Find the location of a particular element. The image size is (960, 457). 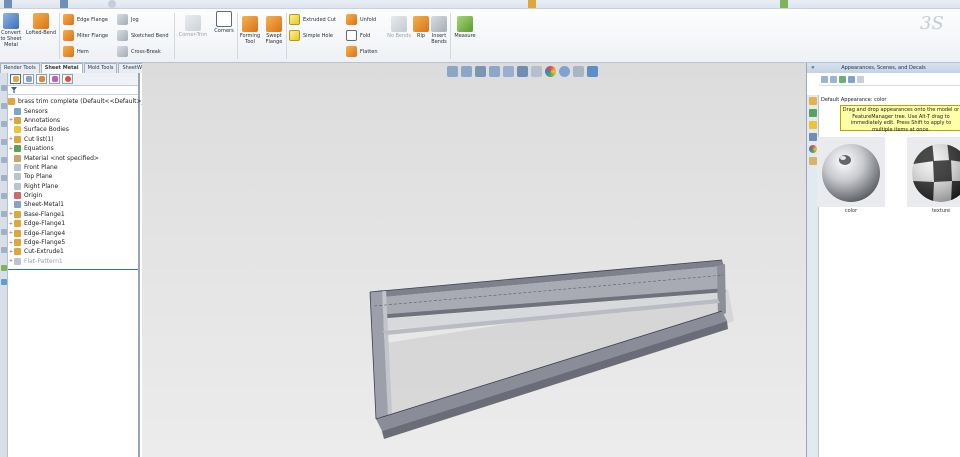

cross-break-button: Cross-Break is located at coordinates (139, 51).